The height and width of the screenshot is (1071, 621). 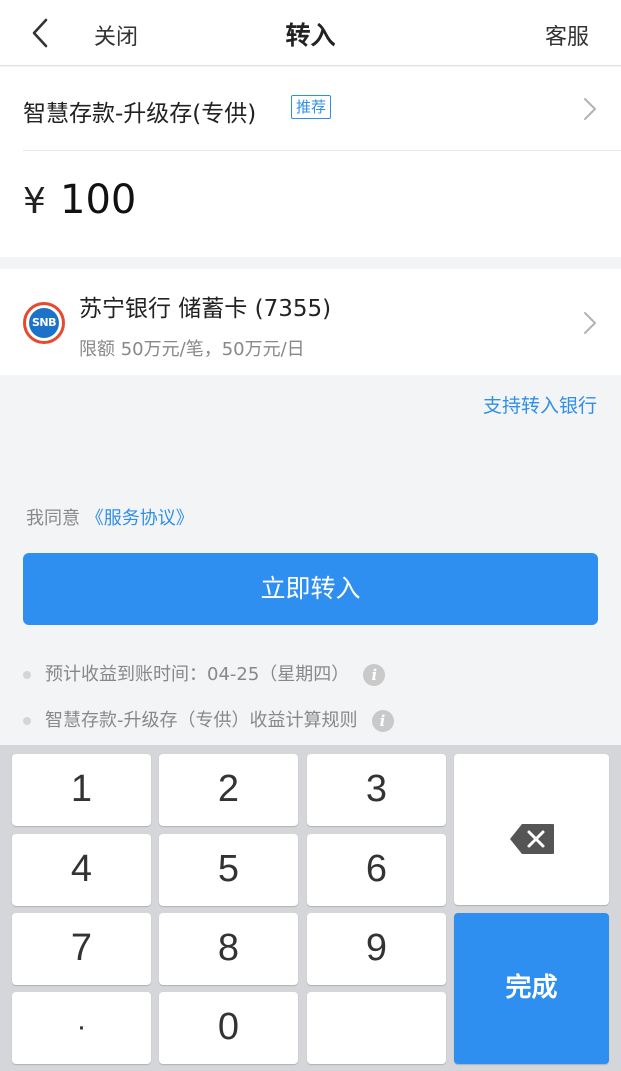 I want to click on bank-limit: 限额 50万元/笔，50万元/日, so click(x=192, y=349).